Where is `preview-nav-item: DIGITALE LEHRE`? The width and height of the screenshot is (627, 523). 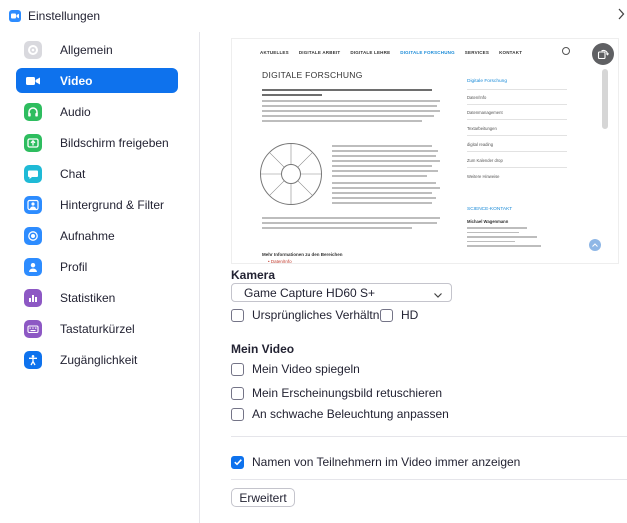
preview-nav-item: DIGITALE LEHRE is located at coordinates (370, 52).